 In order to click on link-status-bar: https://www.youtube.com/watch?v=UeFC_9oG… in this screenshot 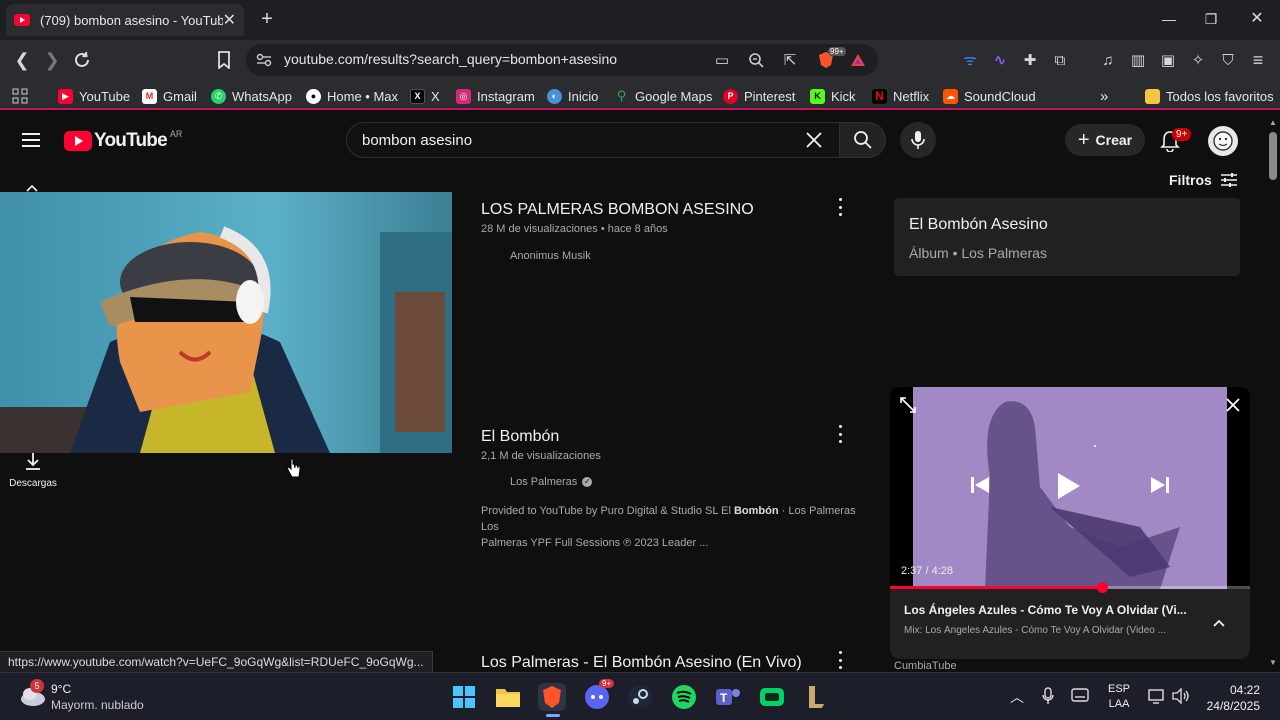, I will do `click(216, 662)`.